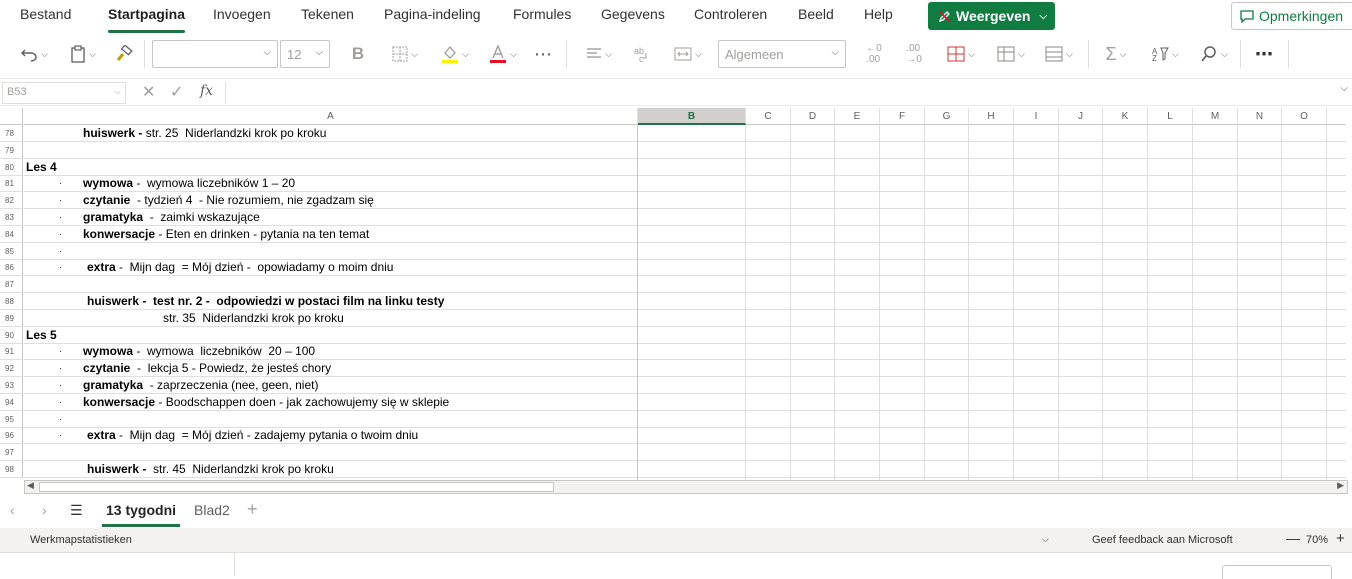 The height and width of the screenshot is (579, 1352). I want to click on scrollbar-thumb, so click(296, 487).